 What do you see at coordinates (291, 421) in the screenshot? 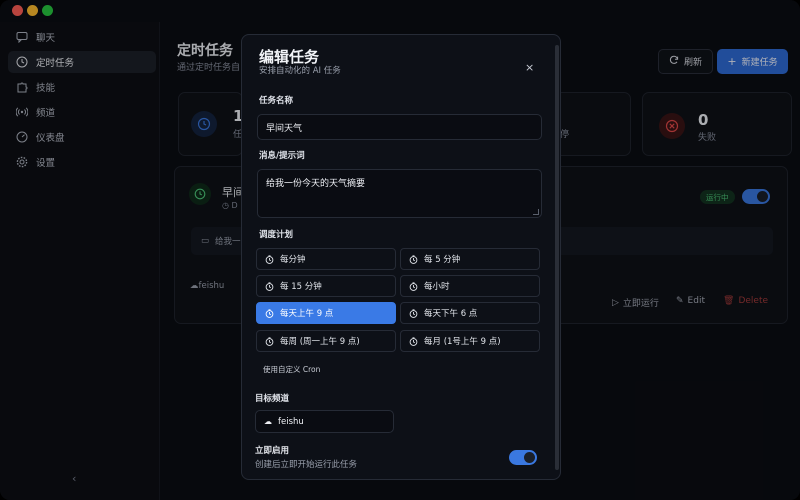
I see `channel-value: feishu` at bounding box center [291, 421].